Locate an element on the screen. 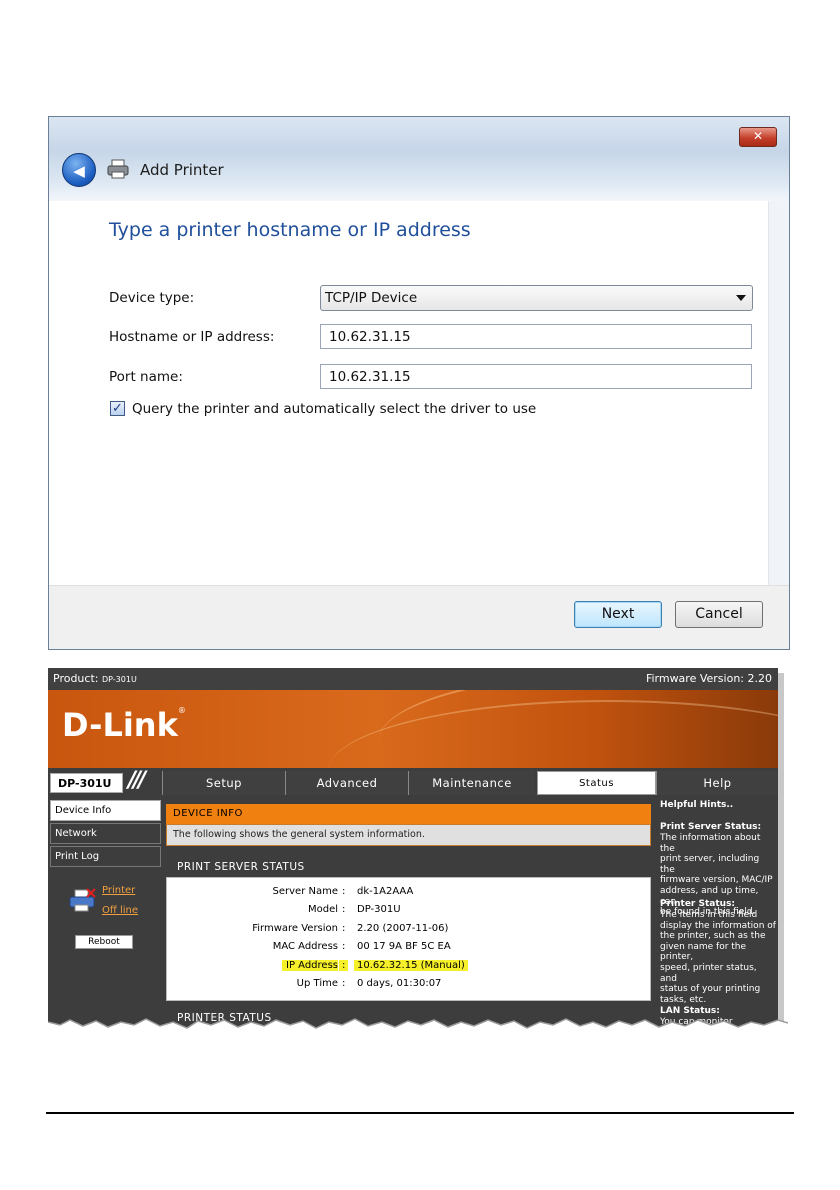 The width and height of the screenshot is (840, 1190). next-button: Next is located at coordinates (618, 614).